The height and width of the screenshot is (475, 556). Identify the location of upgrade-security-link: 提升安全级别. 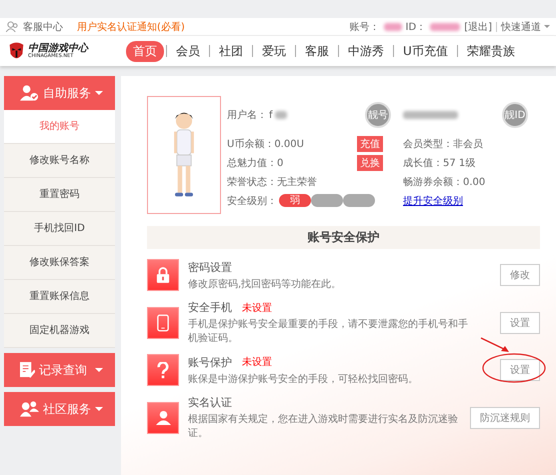
(433, 201).